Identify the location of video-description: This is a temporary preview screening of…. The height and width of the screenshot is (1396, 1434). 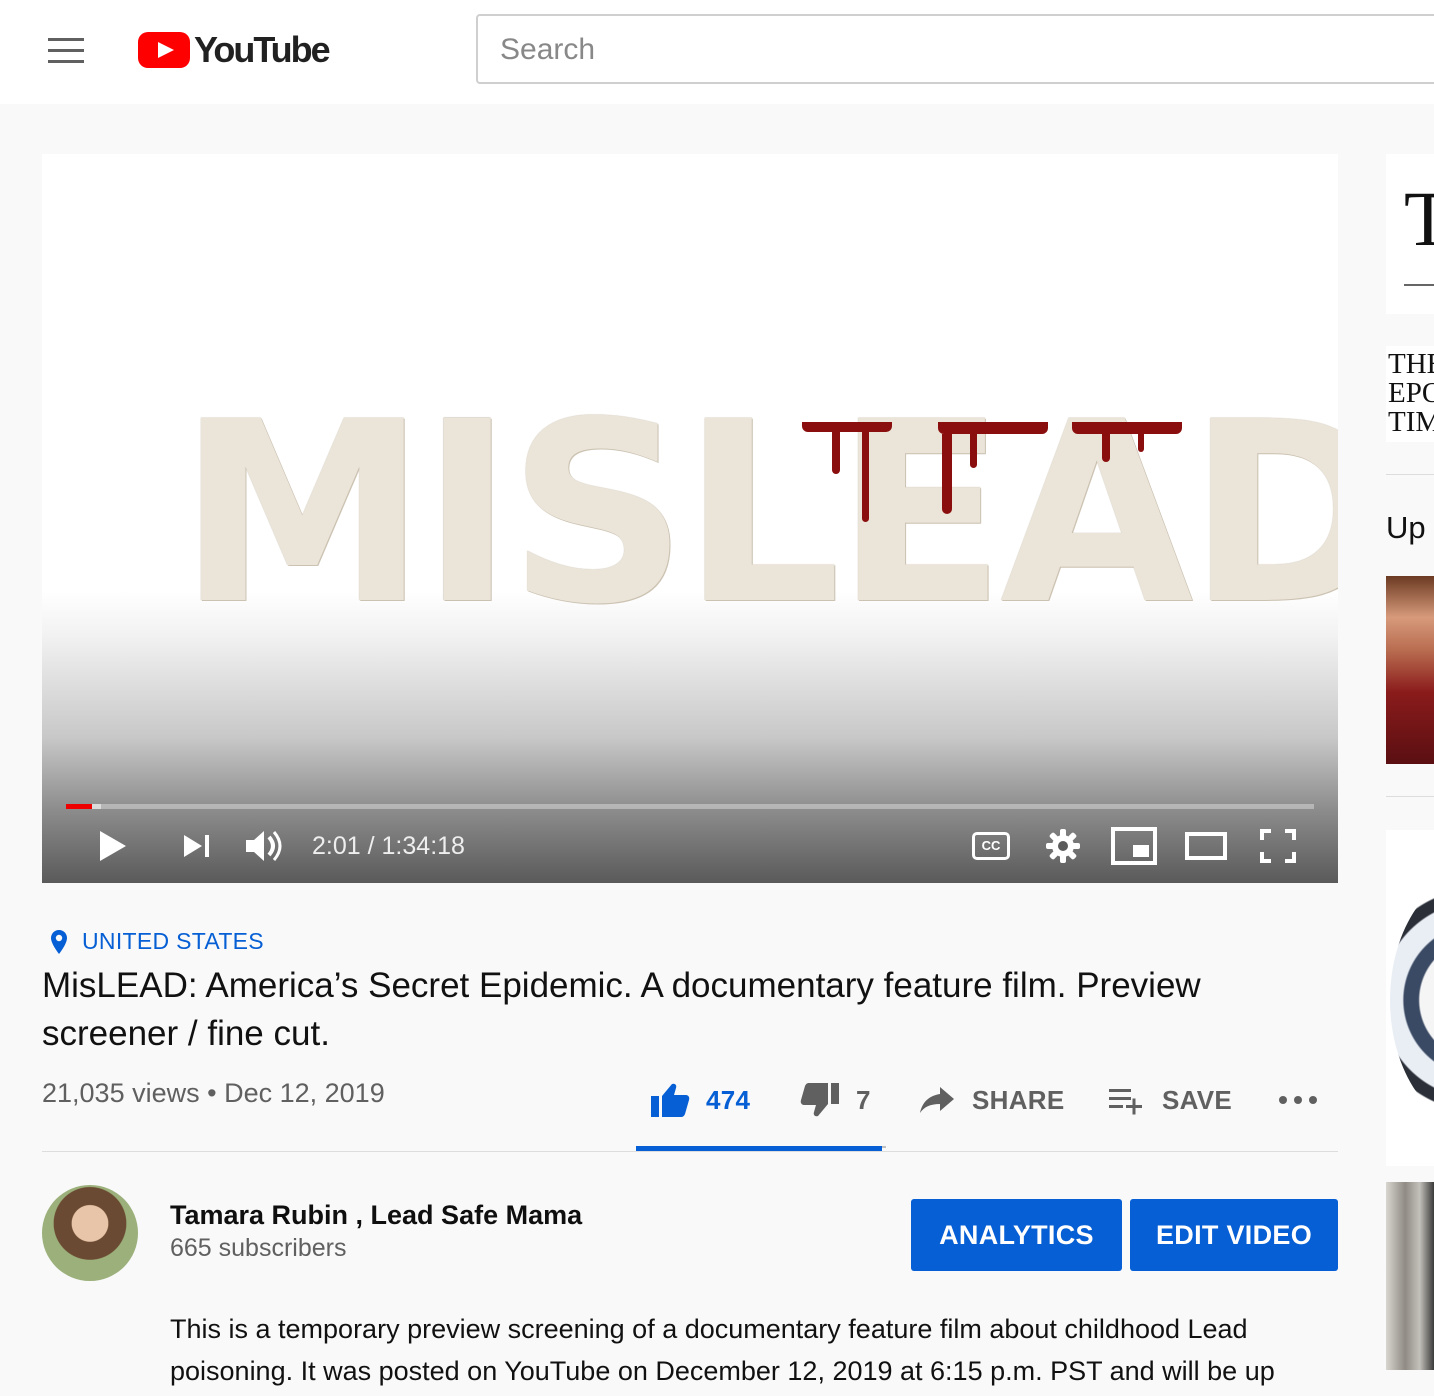
(722, 1350).